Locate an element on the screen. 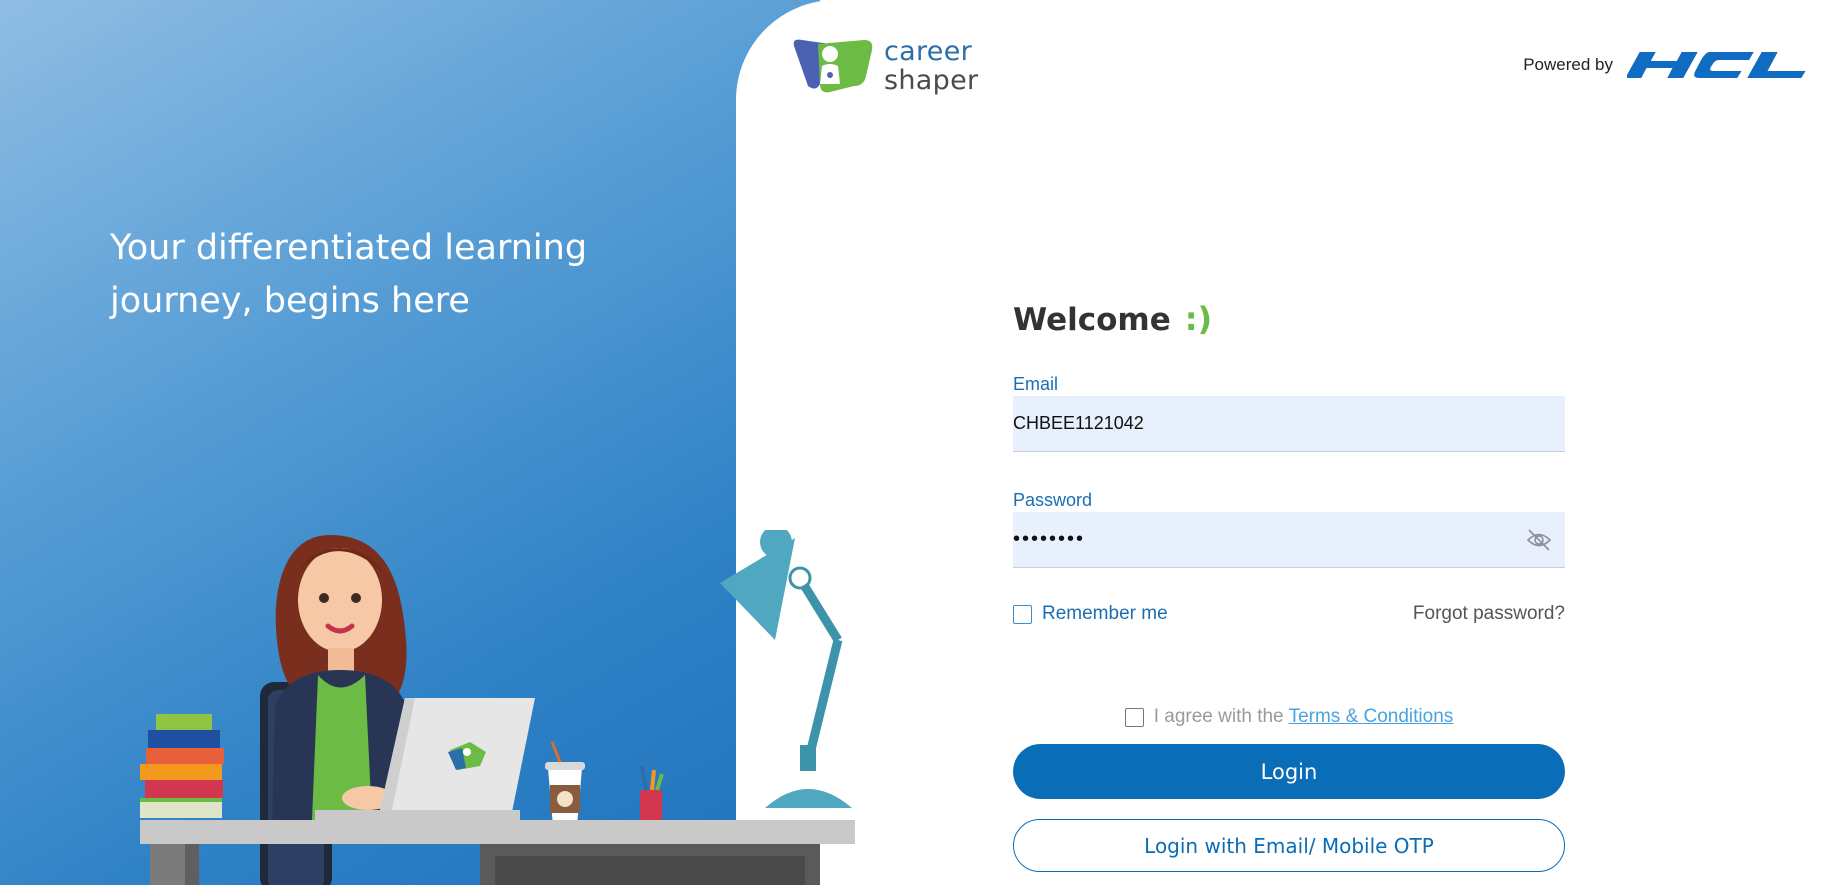 This screenshot has height=885, width=1825. welcome-heading: Welcome :) is located at coordinates (1289, 330).